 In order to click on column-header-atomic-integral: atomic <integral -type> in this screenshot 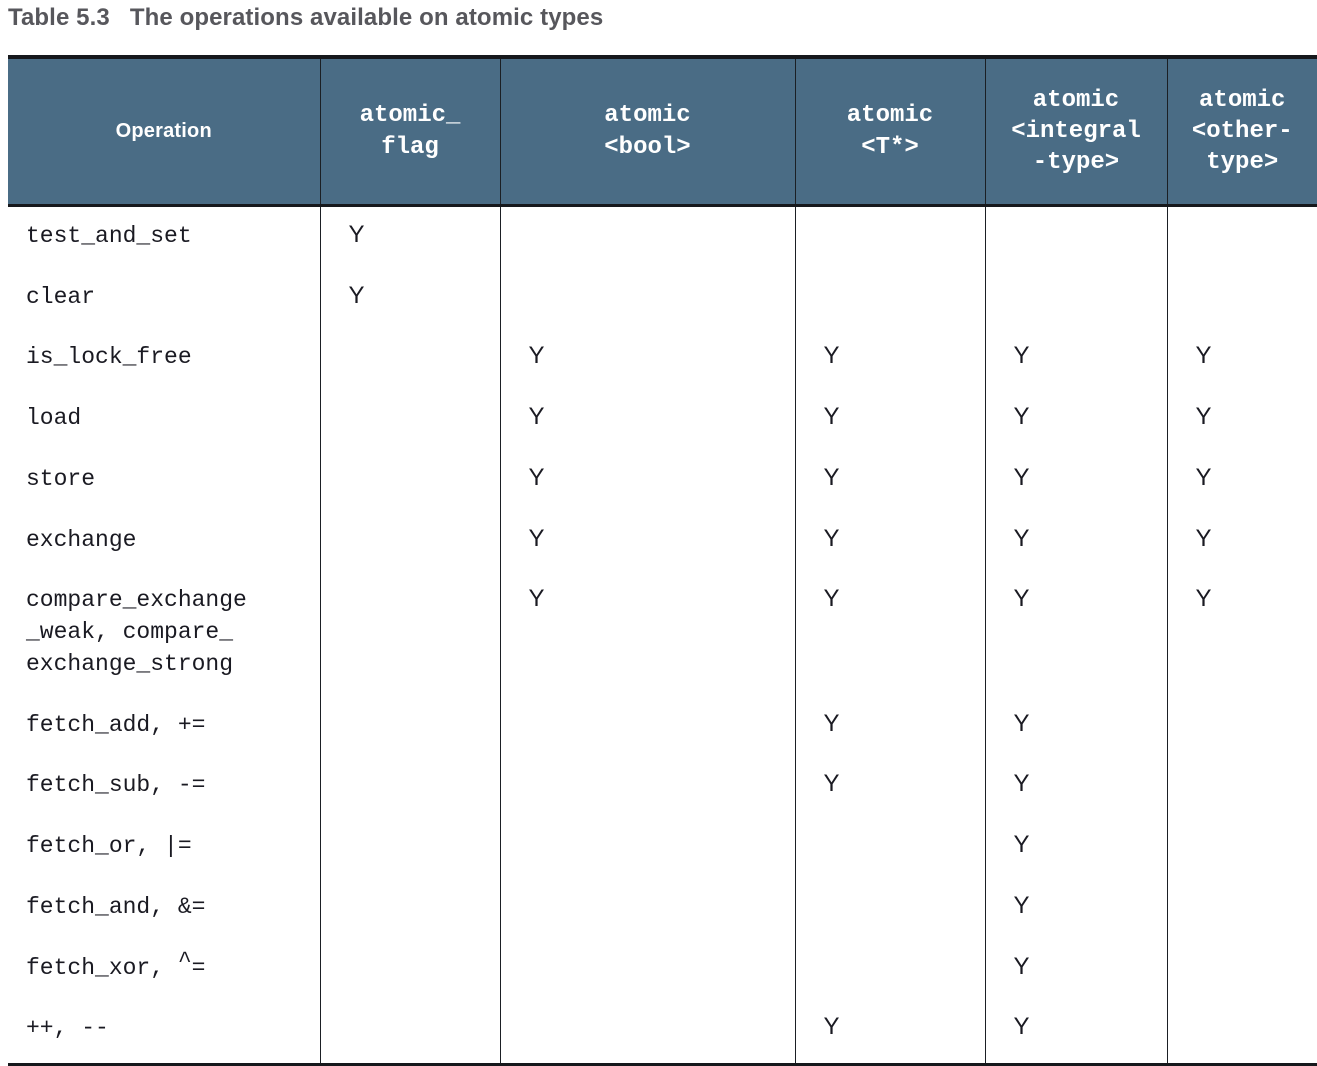, I will do `click(1076, 133)`.